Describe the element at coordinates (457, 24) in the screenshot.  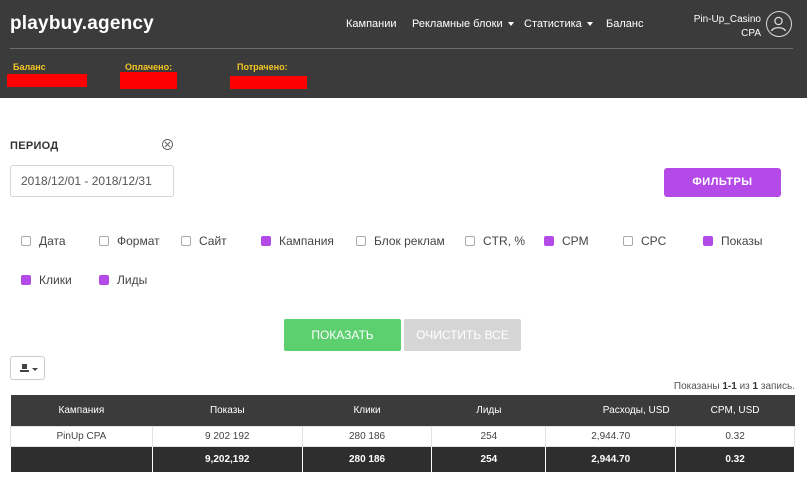
I see `nav-ad-blocks-label: Рекламные блоки` at that location.